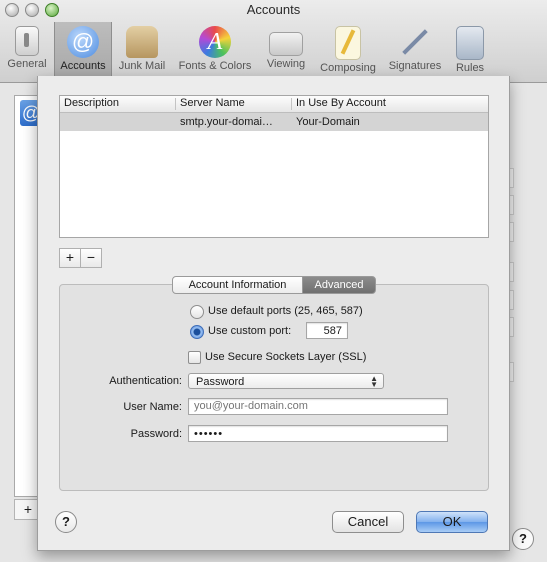 The image size is (547, 562). What do you see at coordinates (83, 66) in the screenshot?
I see `toolbar-label: Accounts` at bounding box center [83, 66].